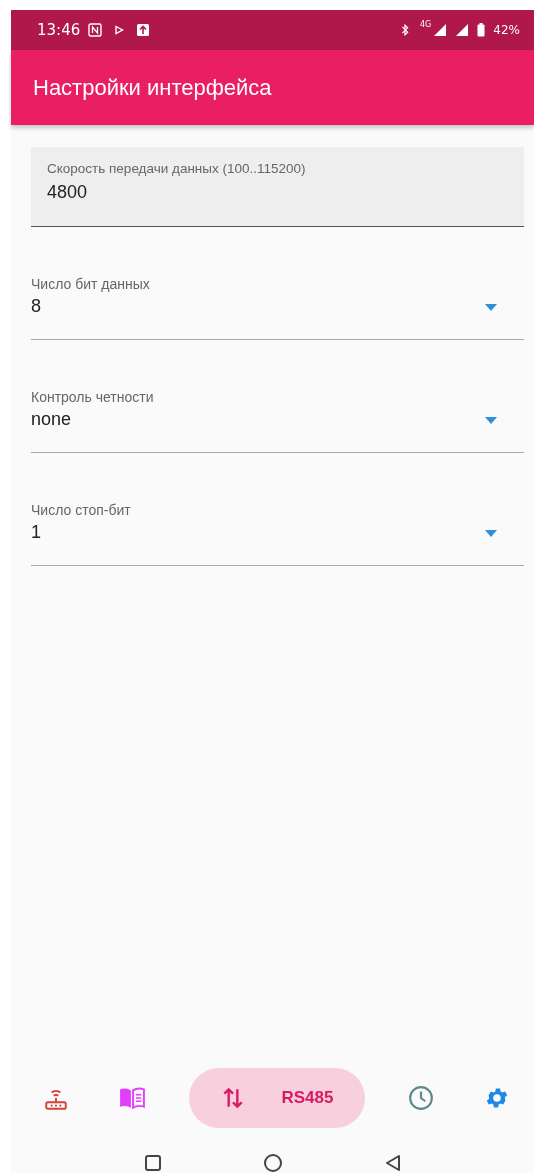 The width and height of the screenshot is (534, 1173). I want to click on battery-icon, so click(481, 30).